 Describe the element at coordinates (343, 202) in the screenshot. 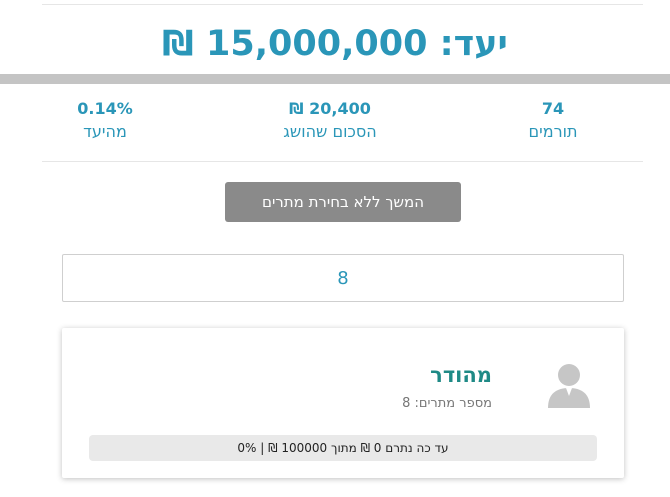

I see `continue-without-fundraiser-button: המשך ללא בחירת מתרים` at that location.